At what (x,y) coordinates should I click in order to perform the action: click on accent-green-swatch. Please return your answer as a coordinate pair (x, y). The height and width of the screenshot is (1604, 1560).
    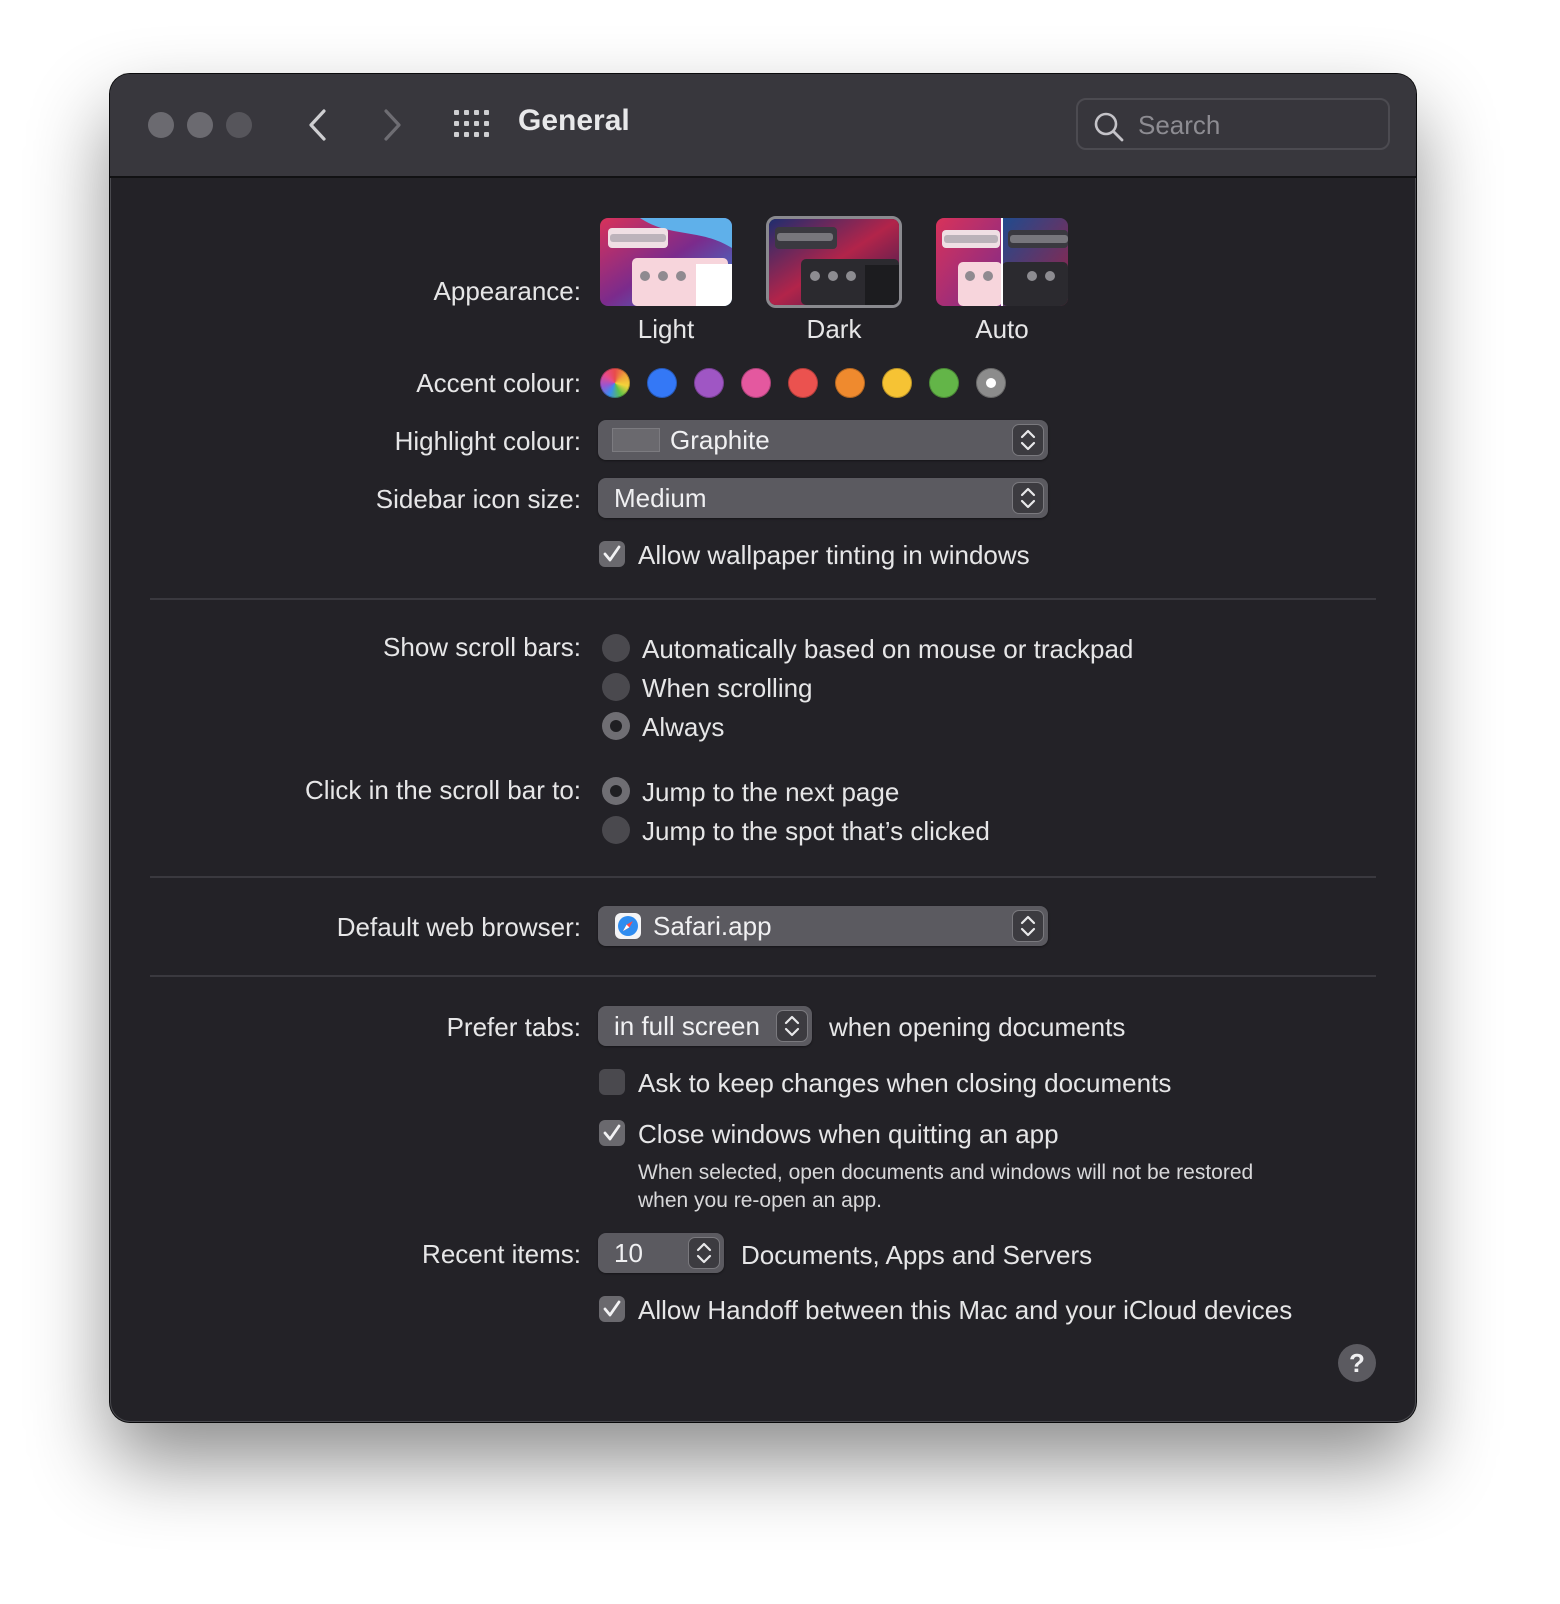
    Looking at the image, I should click on (944, 383).